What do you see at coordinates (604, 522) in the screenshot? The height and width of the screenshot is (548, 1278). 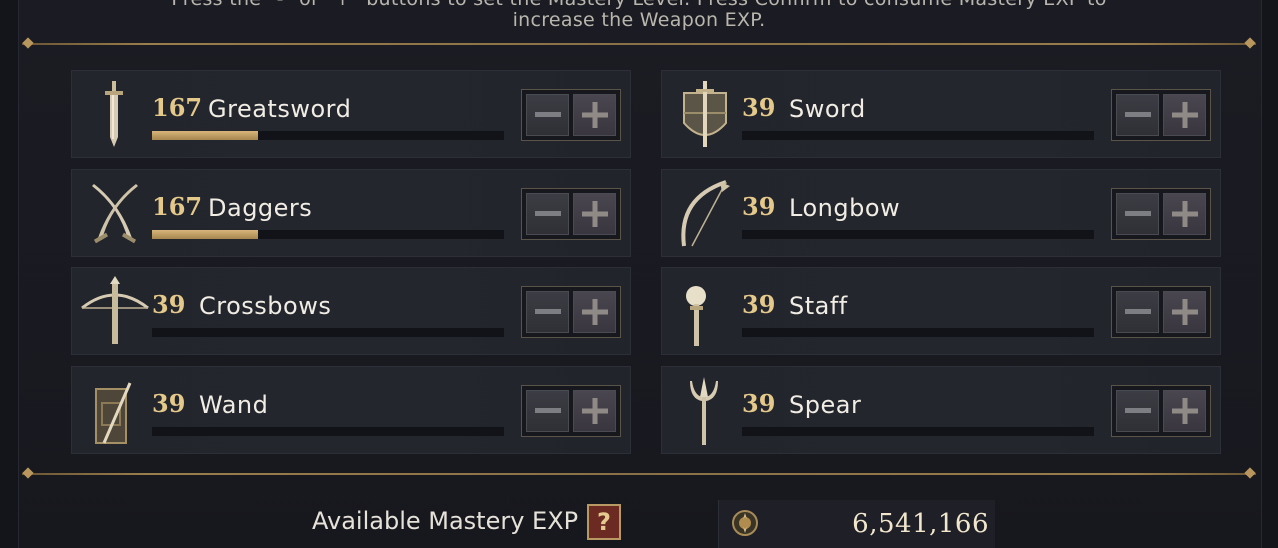 I see `help-button: ?` at bounding box center [604, 522].